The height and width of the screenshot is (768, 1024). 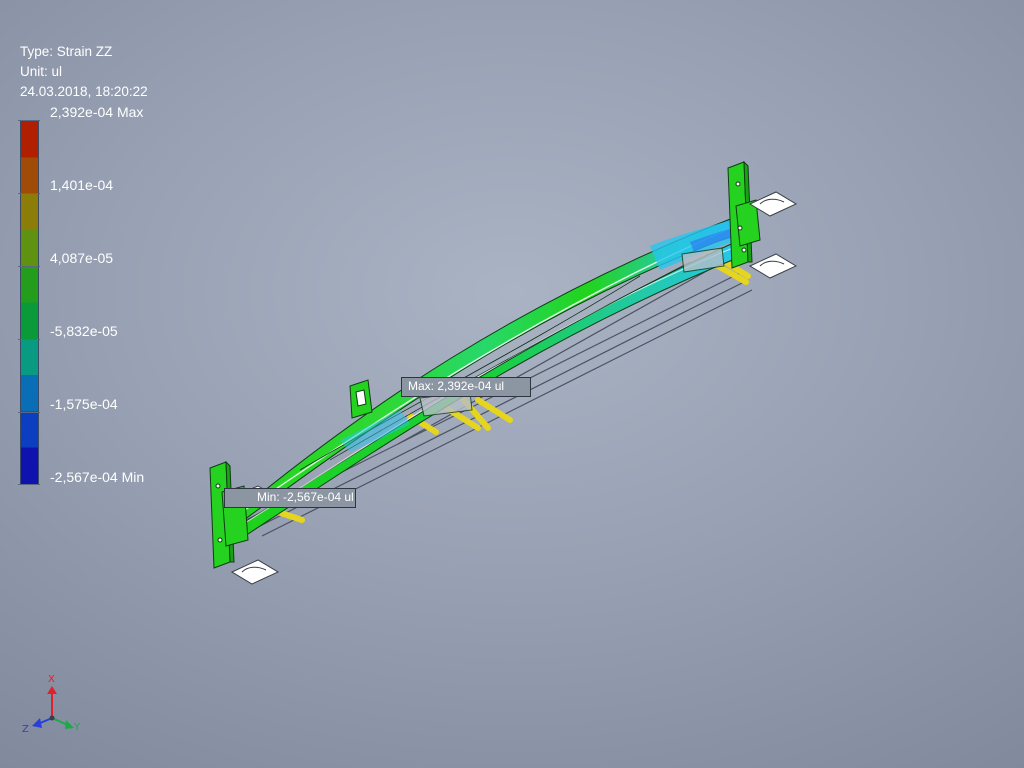 What do you see at coordinates (290, 498) in the screenshot?
I see `min-probe-label: Min: -2,567e-04 ul` at bounding box center [290, 498].